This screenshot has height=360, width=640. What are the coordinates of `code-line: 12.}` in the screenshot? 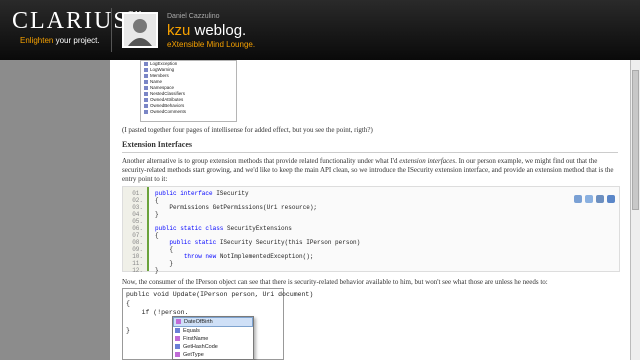 It's located at (372, 270).